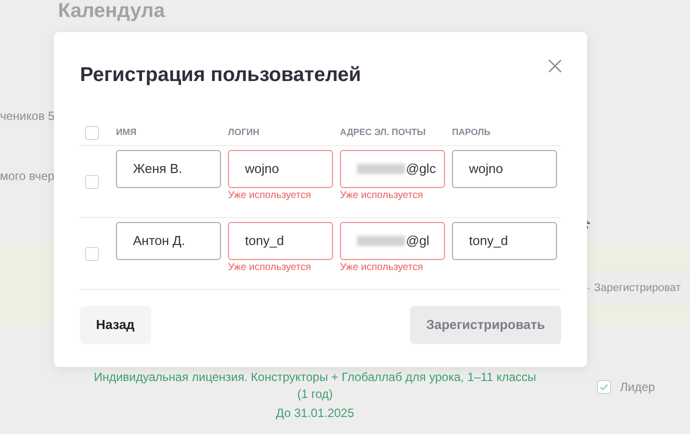  I want to click on input-field: @glc, so click(392, 169).